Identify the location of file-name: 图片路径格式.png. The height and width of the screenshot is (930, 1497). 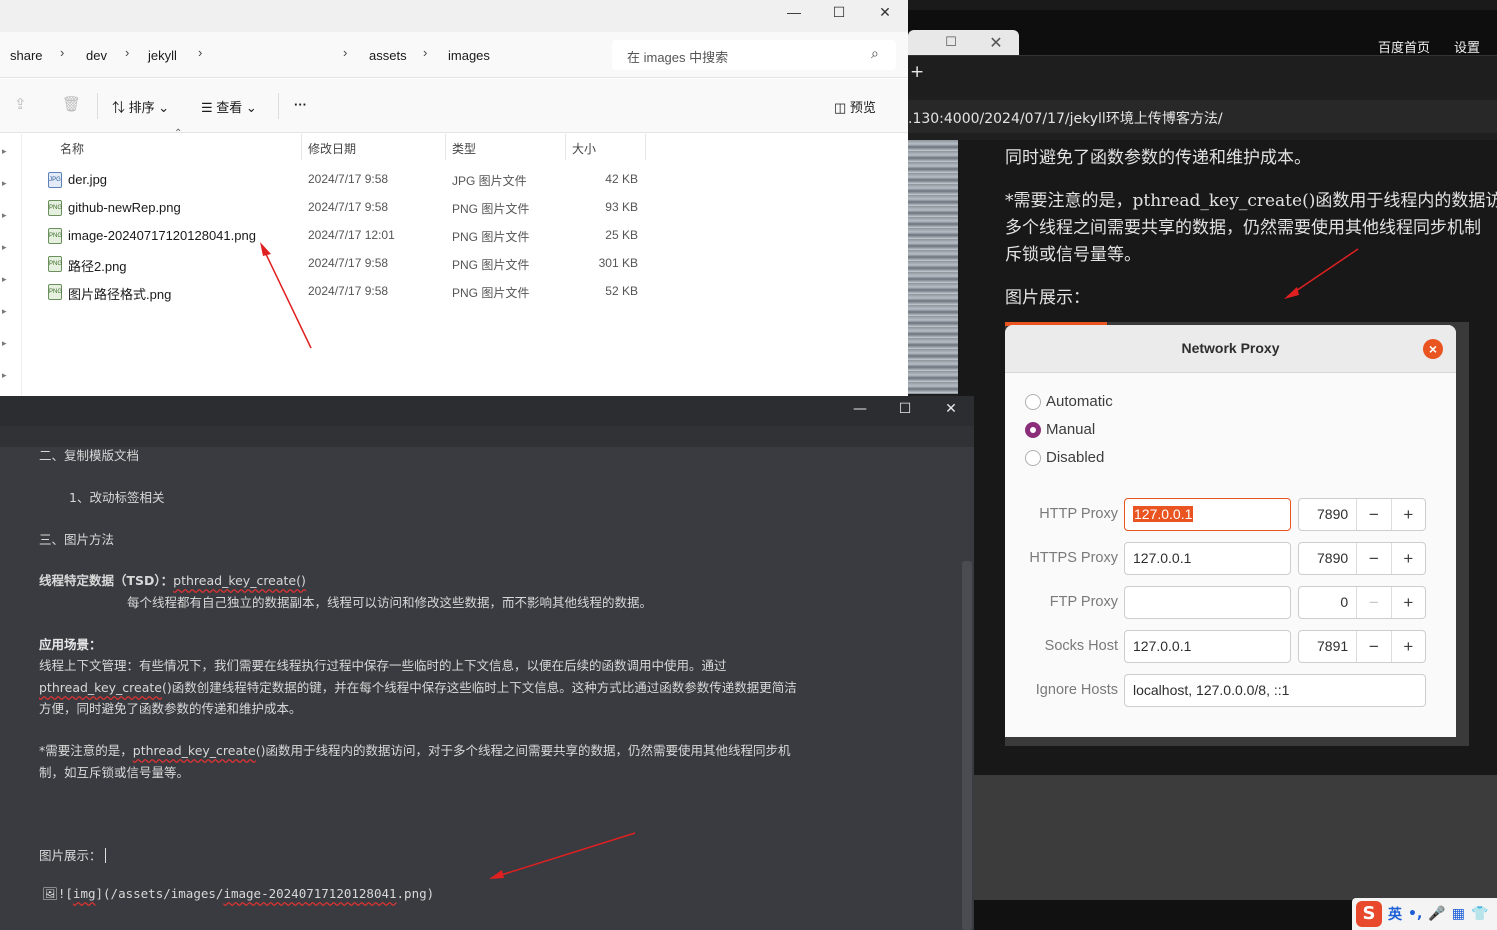
(119, 293).